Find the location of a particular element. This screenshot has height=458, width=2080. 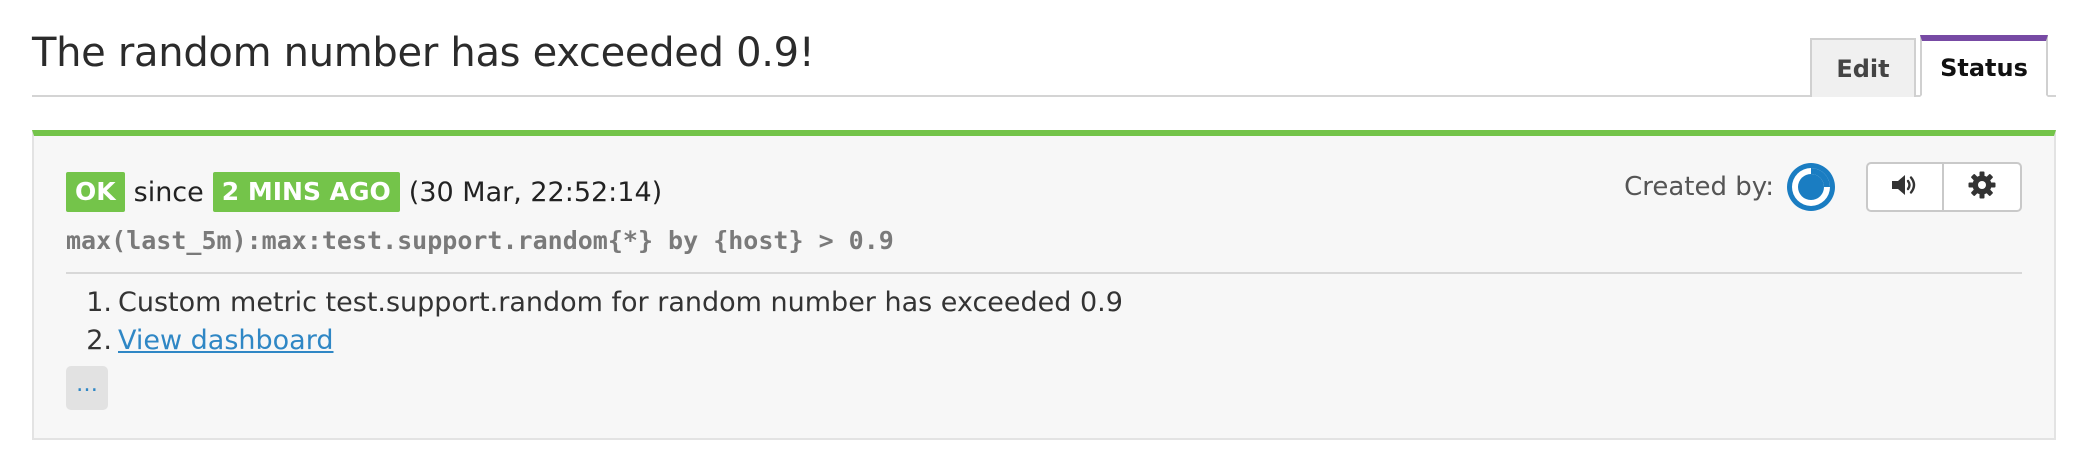

divider is located at coordinates (1044, 273).